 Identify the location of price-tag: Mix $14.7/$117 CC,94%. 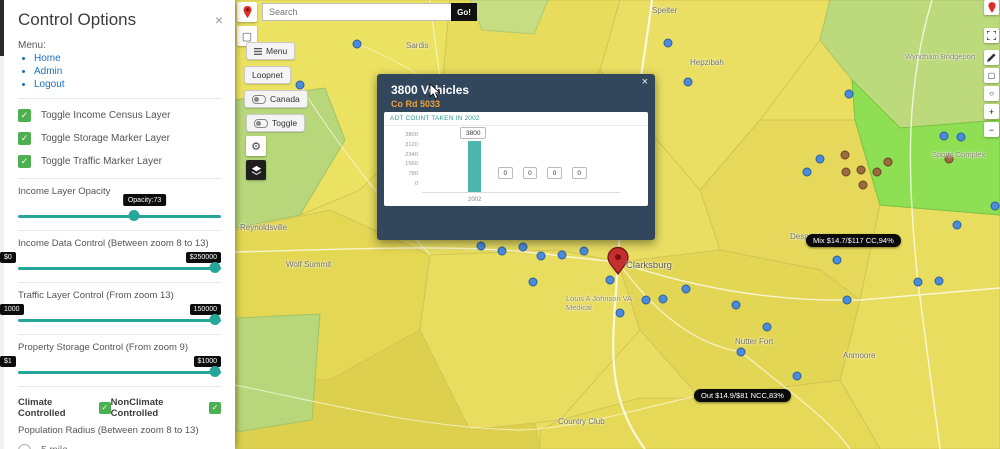
(853, 240).